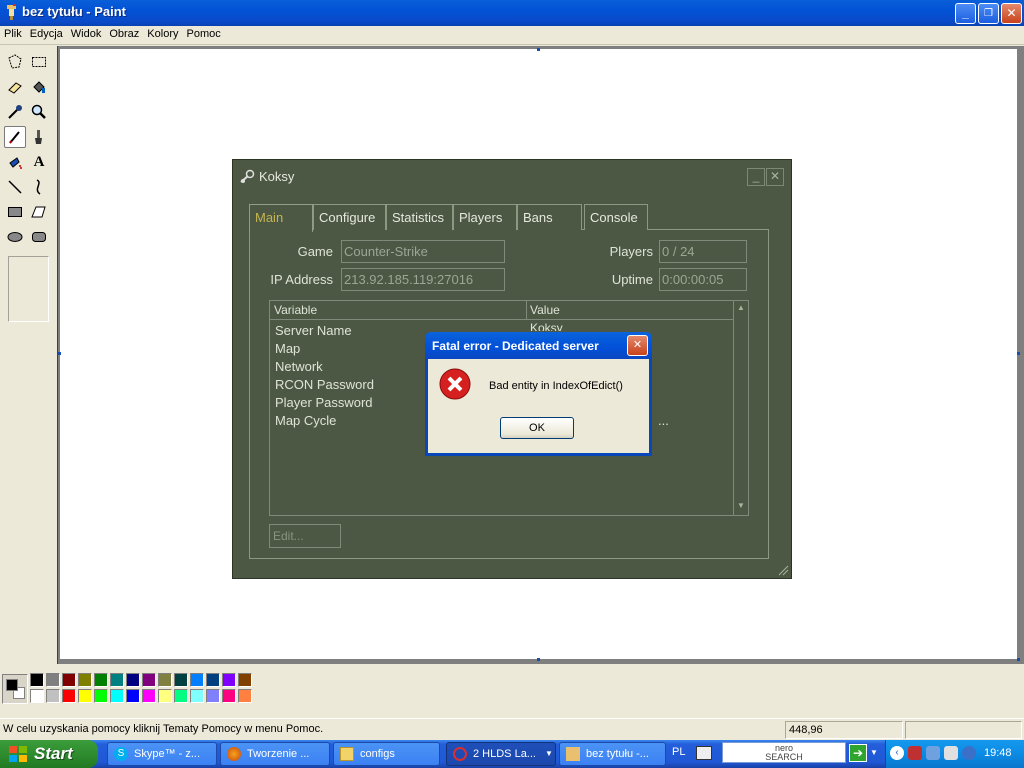 The width and height of the screenshot is (1024, 768). I want to click on list-item: Map Cycle, so click(305, 420).